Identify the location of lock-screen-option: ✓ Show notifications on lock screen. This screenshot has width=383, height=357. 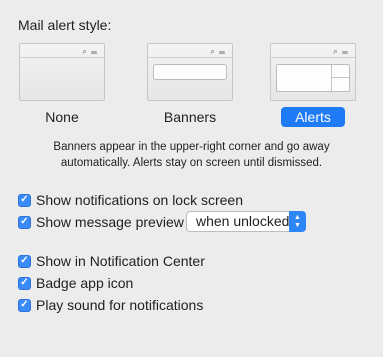
(130, 200).